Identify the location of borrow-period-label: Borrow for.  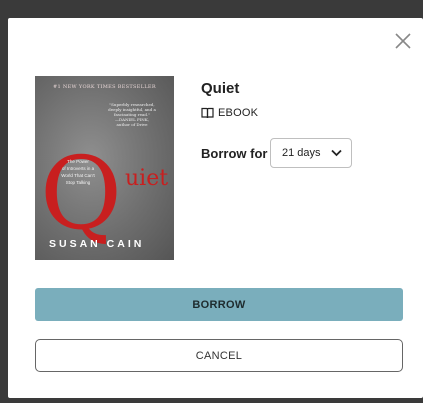
(234, 153).